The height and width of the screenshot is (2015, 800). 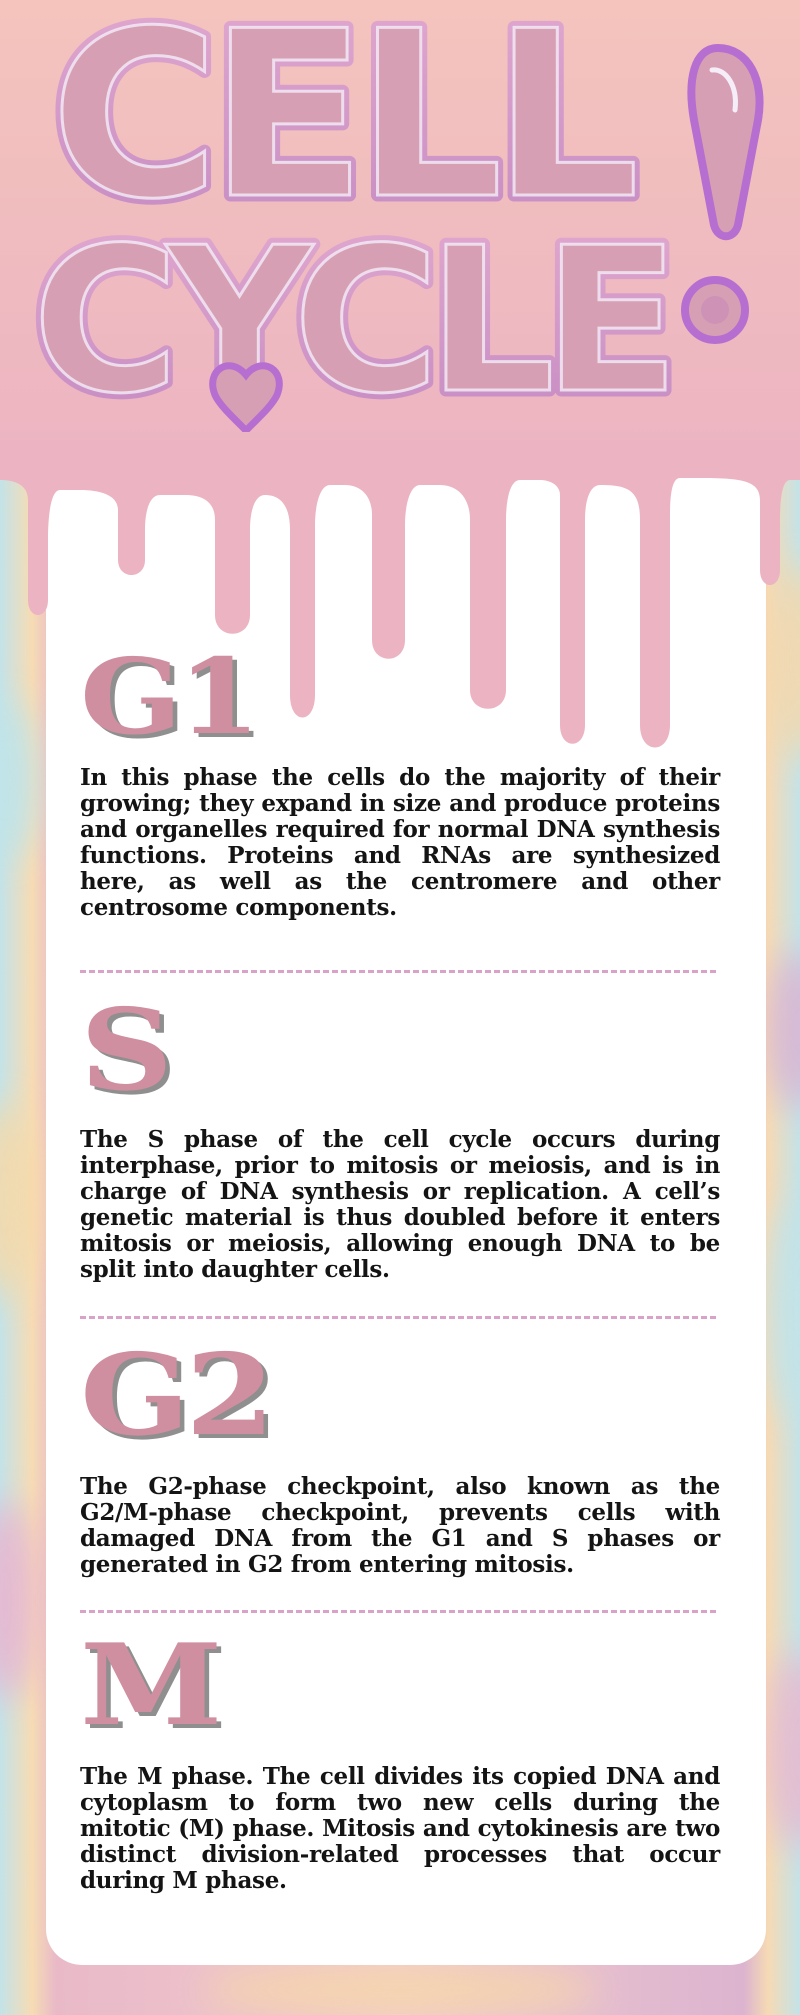 I want to click on title-line2-highlight: CYCLE, so click(x=349, y=321).